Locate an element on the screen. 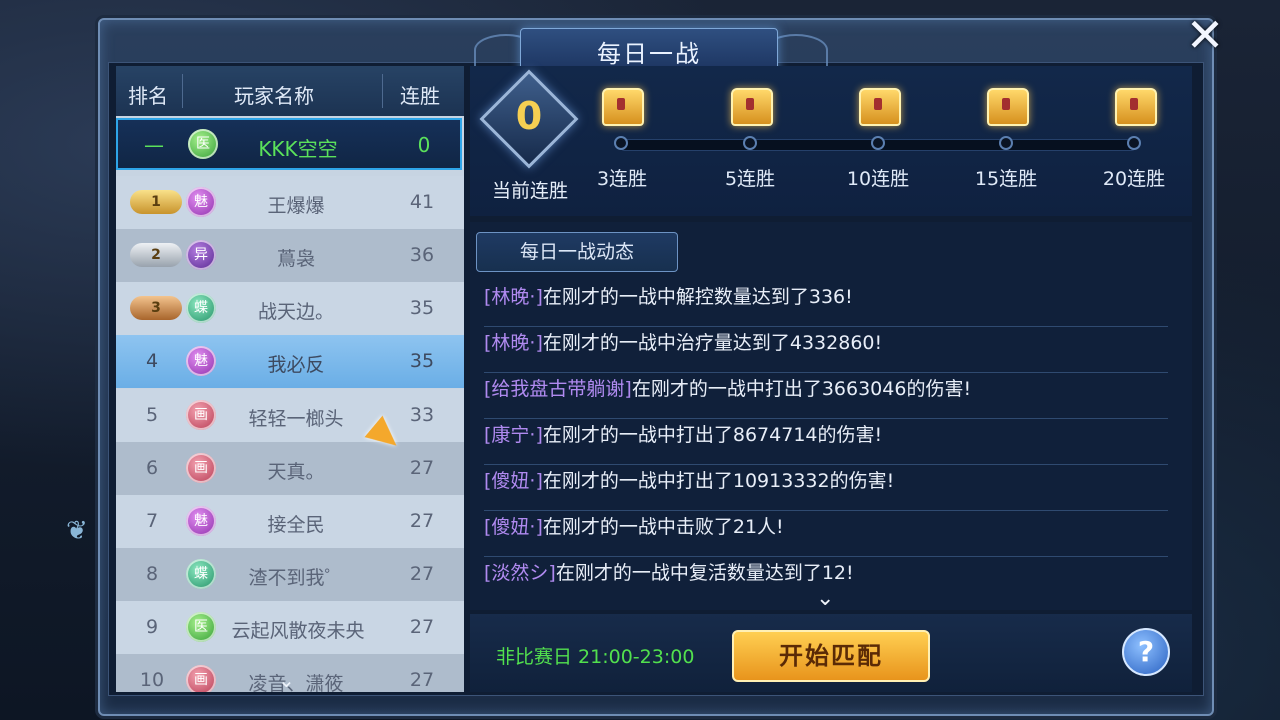 This screenshot has width=1280, height=720. player-wins: 35 is located at coordinates (422, 308).